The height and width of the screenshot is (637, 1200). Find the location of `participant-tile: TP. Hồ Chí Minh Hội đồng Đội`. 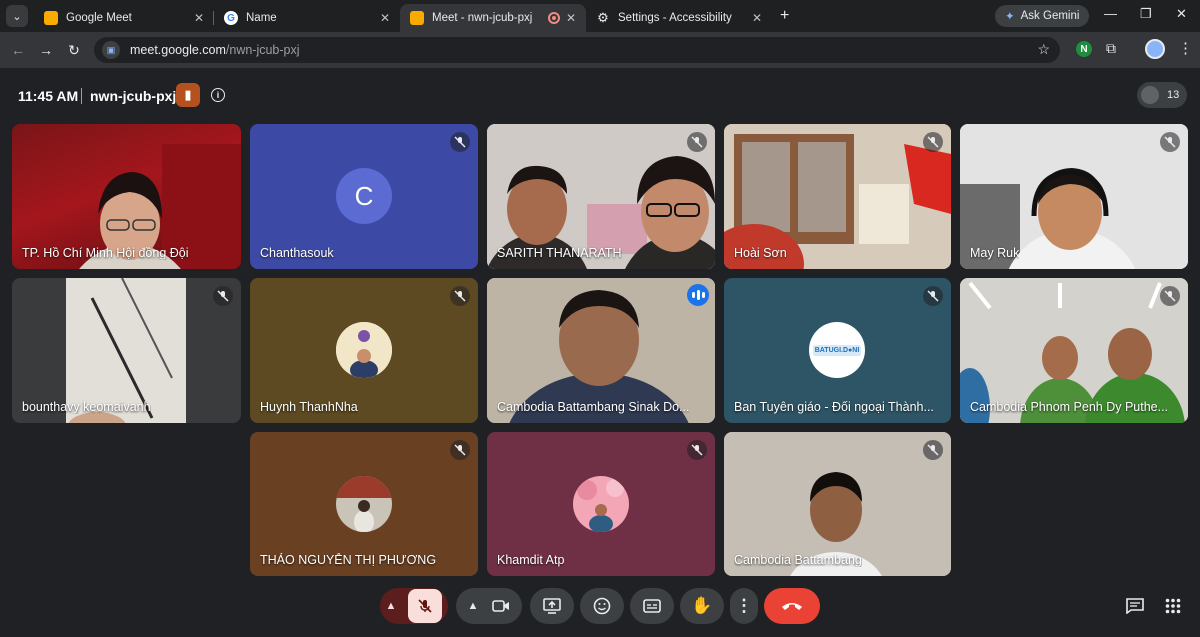

participant-tile: TP. Hồ Chí Minh Hội đồng Đội is located at coordinates (126, 196).